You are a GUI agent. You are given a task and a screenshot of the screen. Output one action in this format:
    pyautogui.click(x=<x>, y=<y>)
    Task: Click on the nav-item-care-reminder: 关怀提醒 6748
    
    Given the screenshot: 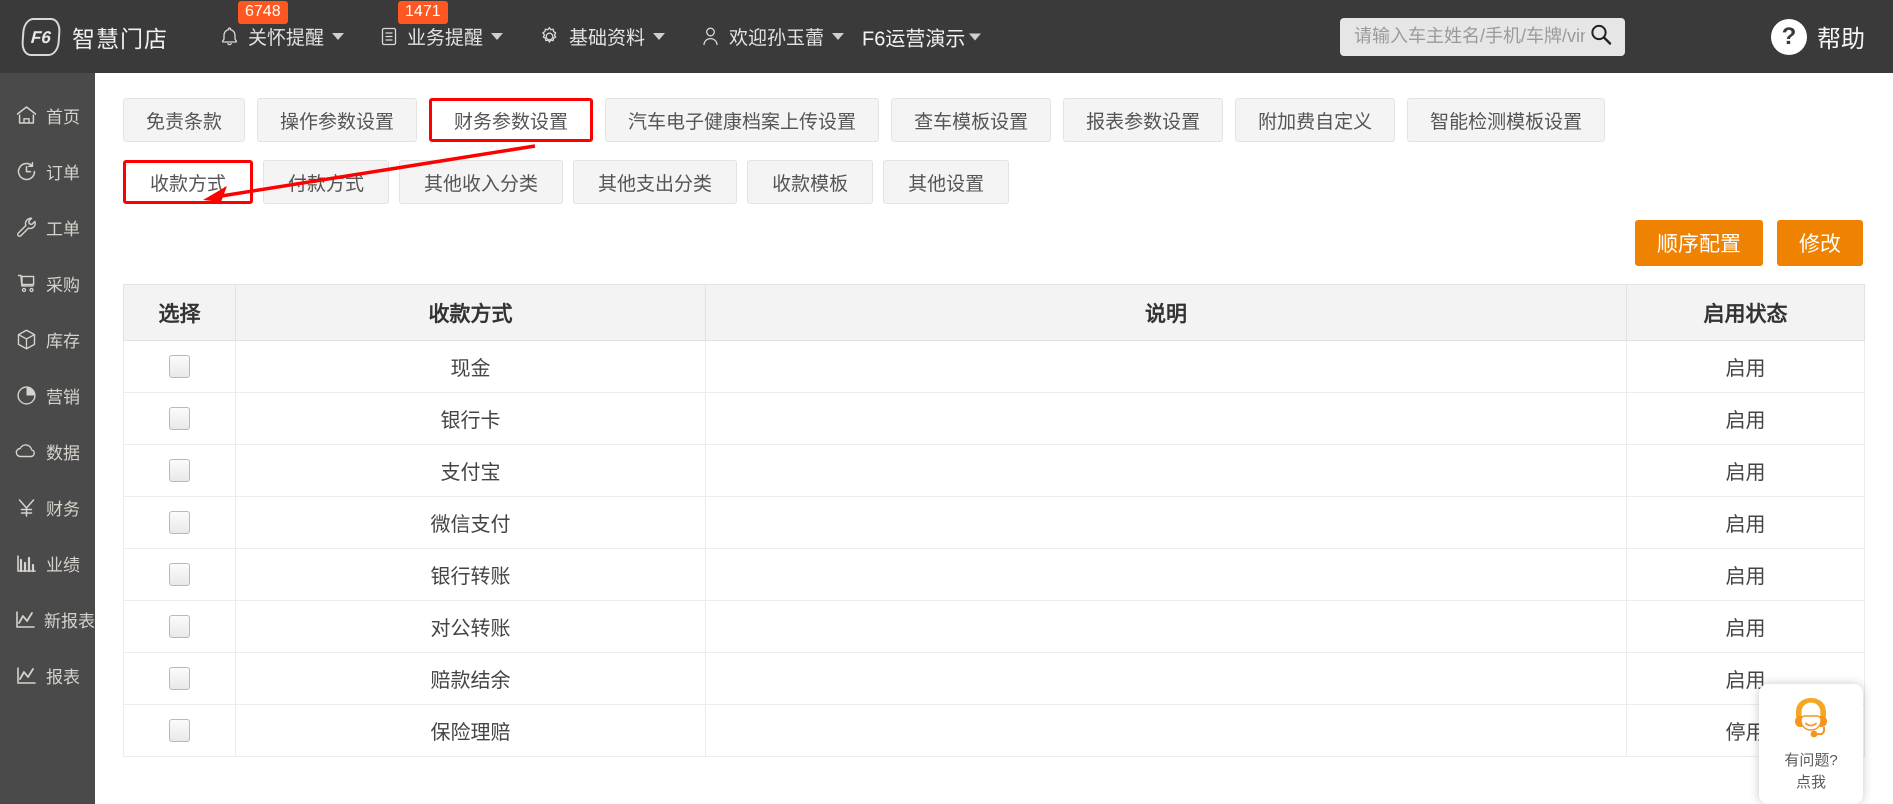 What is the action you would take?
    pyautogui.click(x=282, y=25)
    